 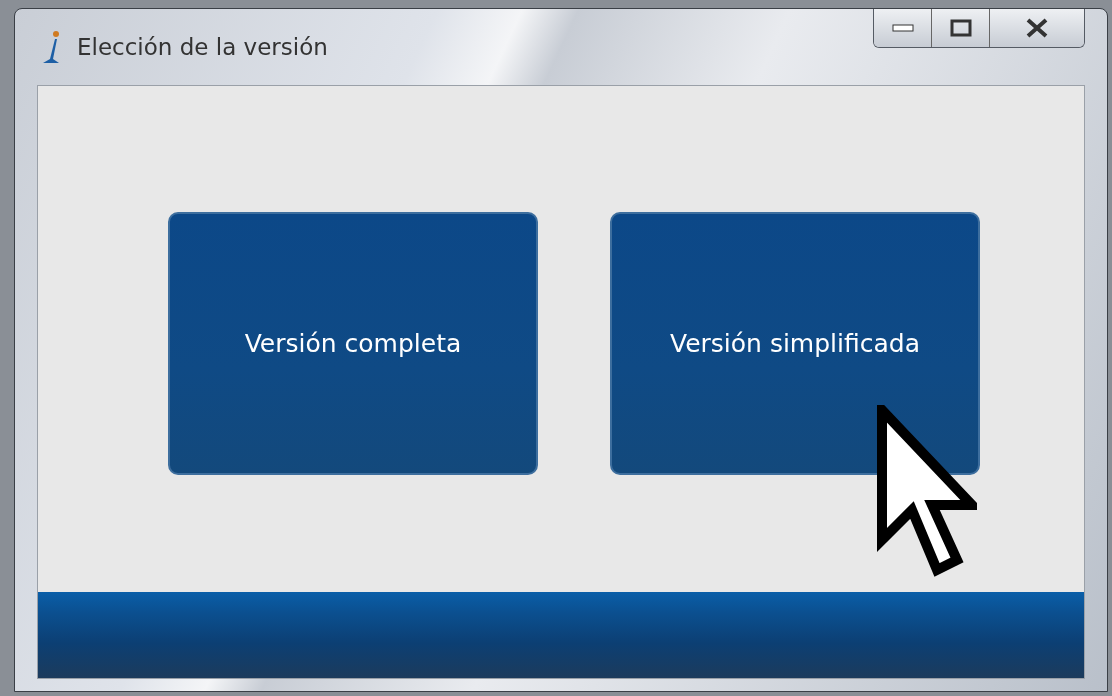 I want to click on minimize-icon, so click(x=902, y=28).